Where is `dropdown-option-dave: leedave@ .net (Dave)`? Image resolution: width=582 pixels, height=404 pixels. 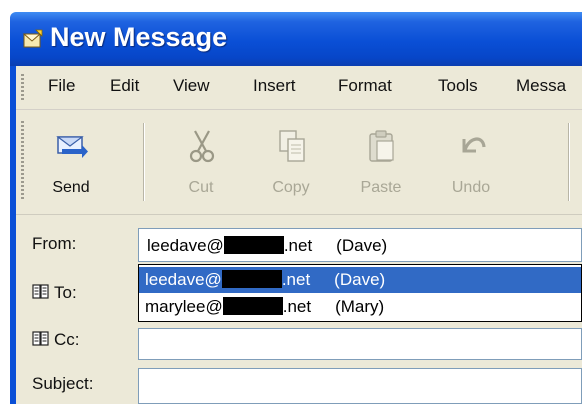 dropdown-option-dave: leedave@ .net (Dave) is located at coordinates (360, 280).